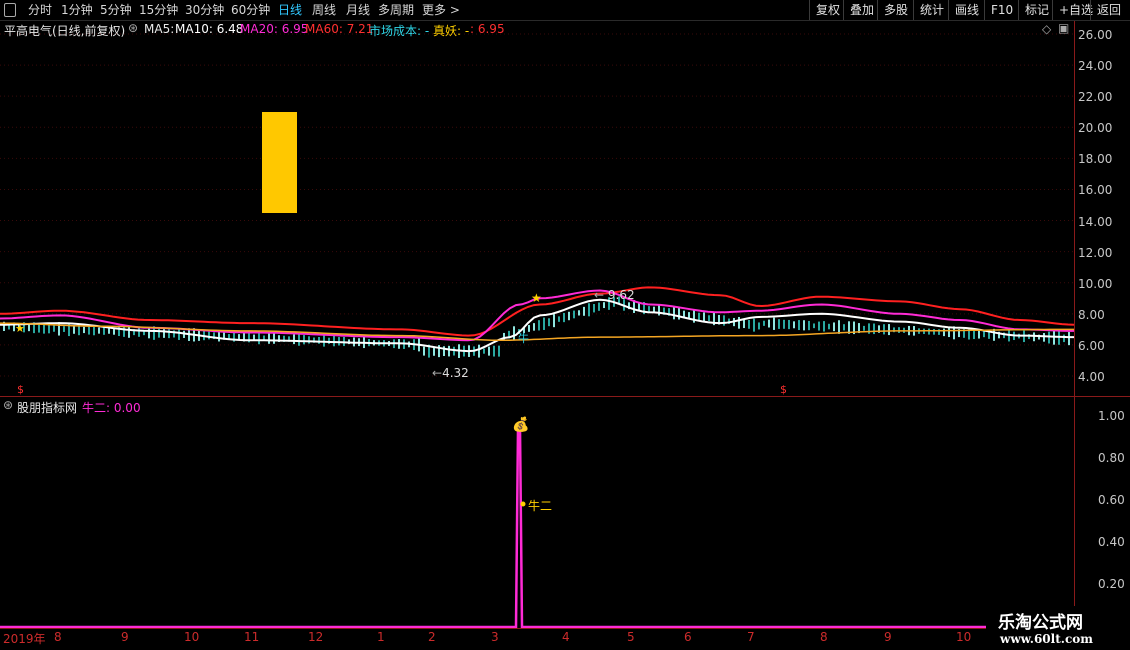  I want to click on date-tick: 4, so click(566, 637).